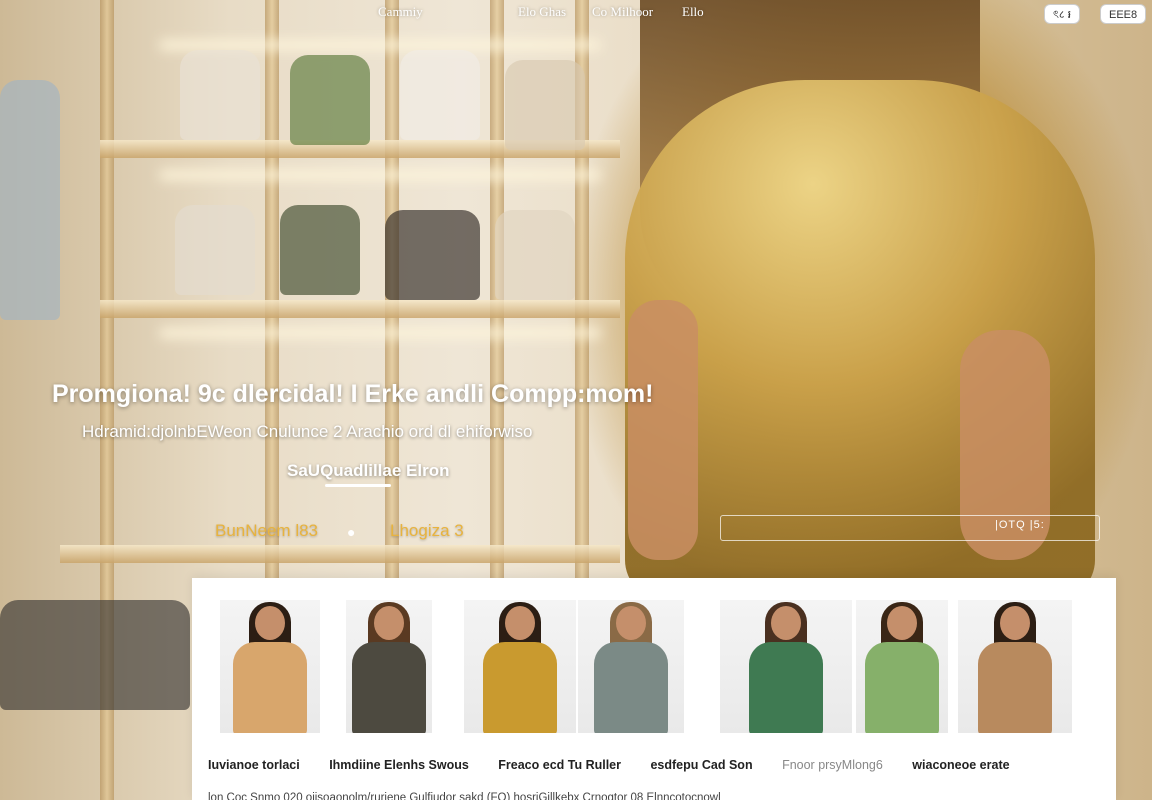 Image resolution: width=1152 pixels, height=800 pixels. Describe the element at coordinates (1020, 525) in the screenshot. I see `waist-tag-label: |OTQ |5:` at that location.